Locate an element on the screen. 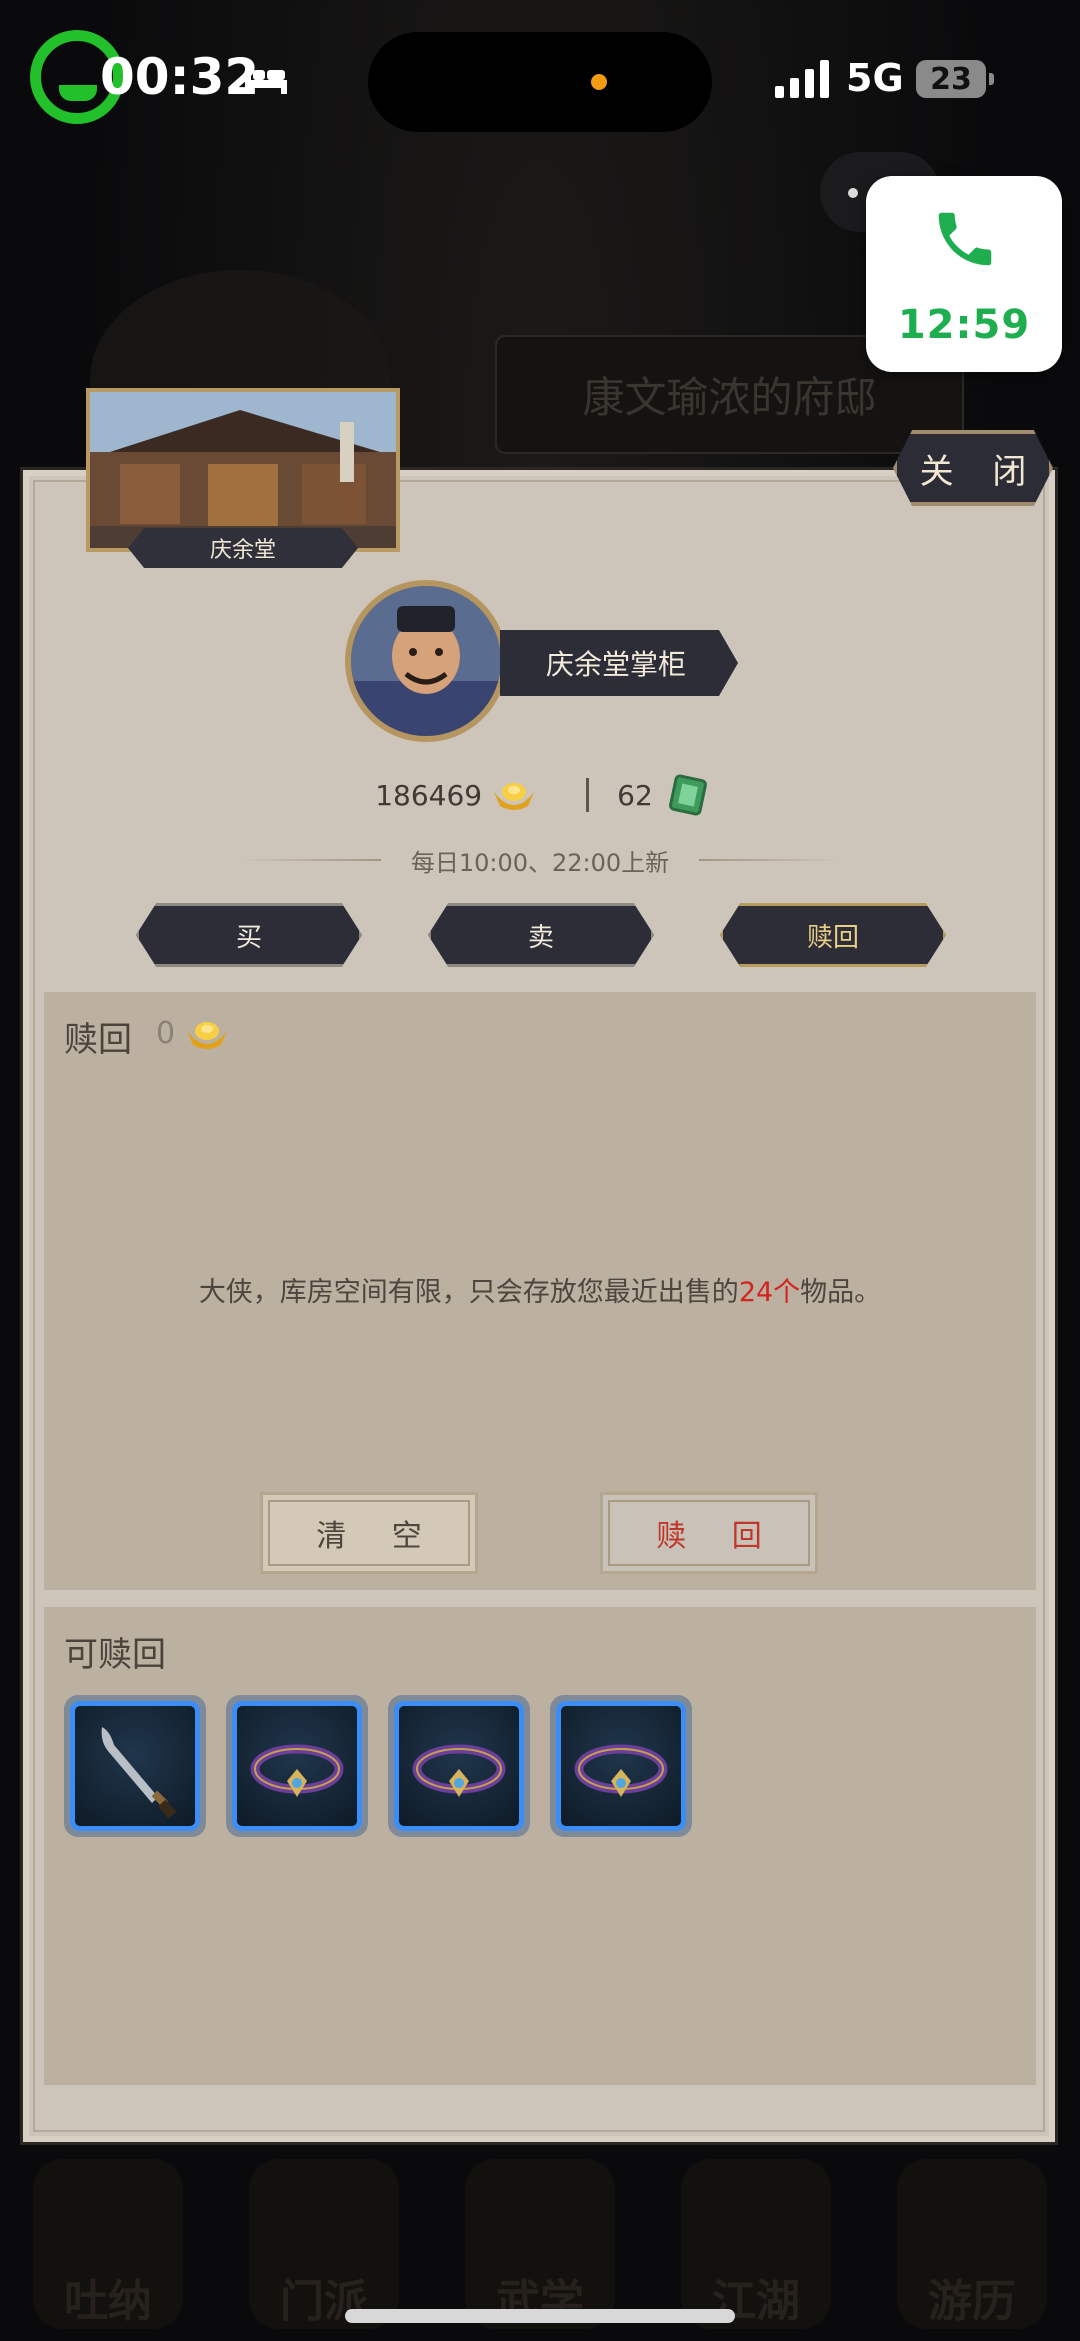 The height and width of the screenshot is (2341, 1080). redeem-label: 赎 回 is located at coordinates (718, 1536).